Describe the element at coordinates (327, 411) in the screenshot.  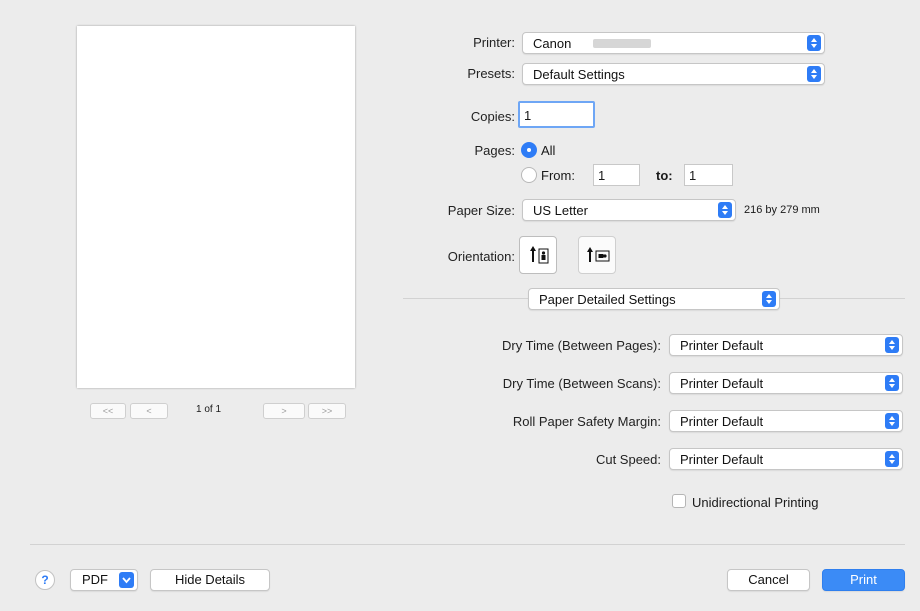
I see `last-page-button: >>` at that location.